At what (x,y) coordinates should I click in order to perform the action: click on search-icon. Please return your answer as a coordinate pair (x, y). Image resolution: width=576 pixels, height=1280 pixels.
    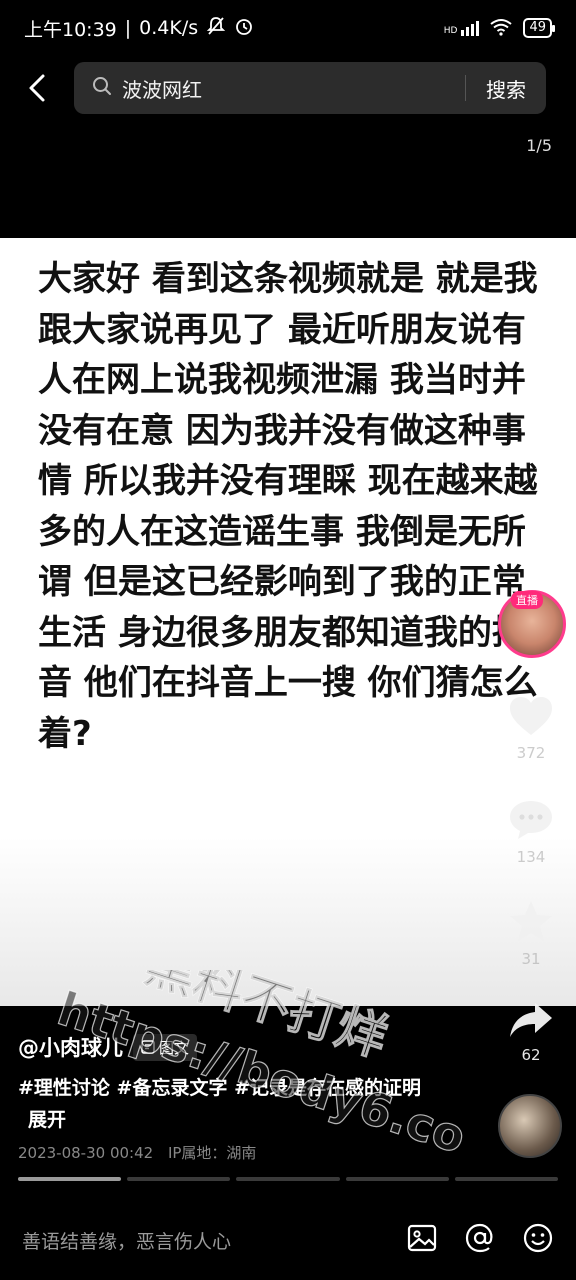
    Looking at the image, I should click on (102, 88).